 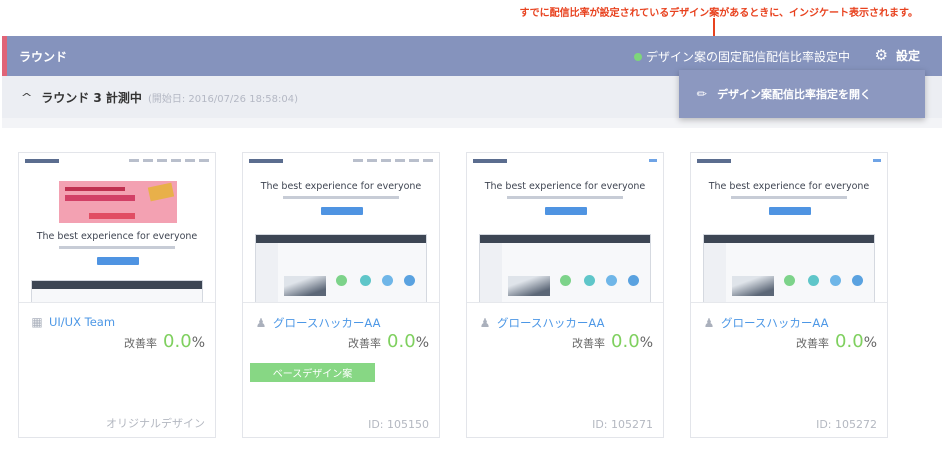 What do you see at coordinates (846, 424) in the screenshot?
I see `design-id: ID: 105272` at bounding box center [846, 424].